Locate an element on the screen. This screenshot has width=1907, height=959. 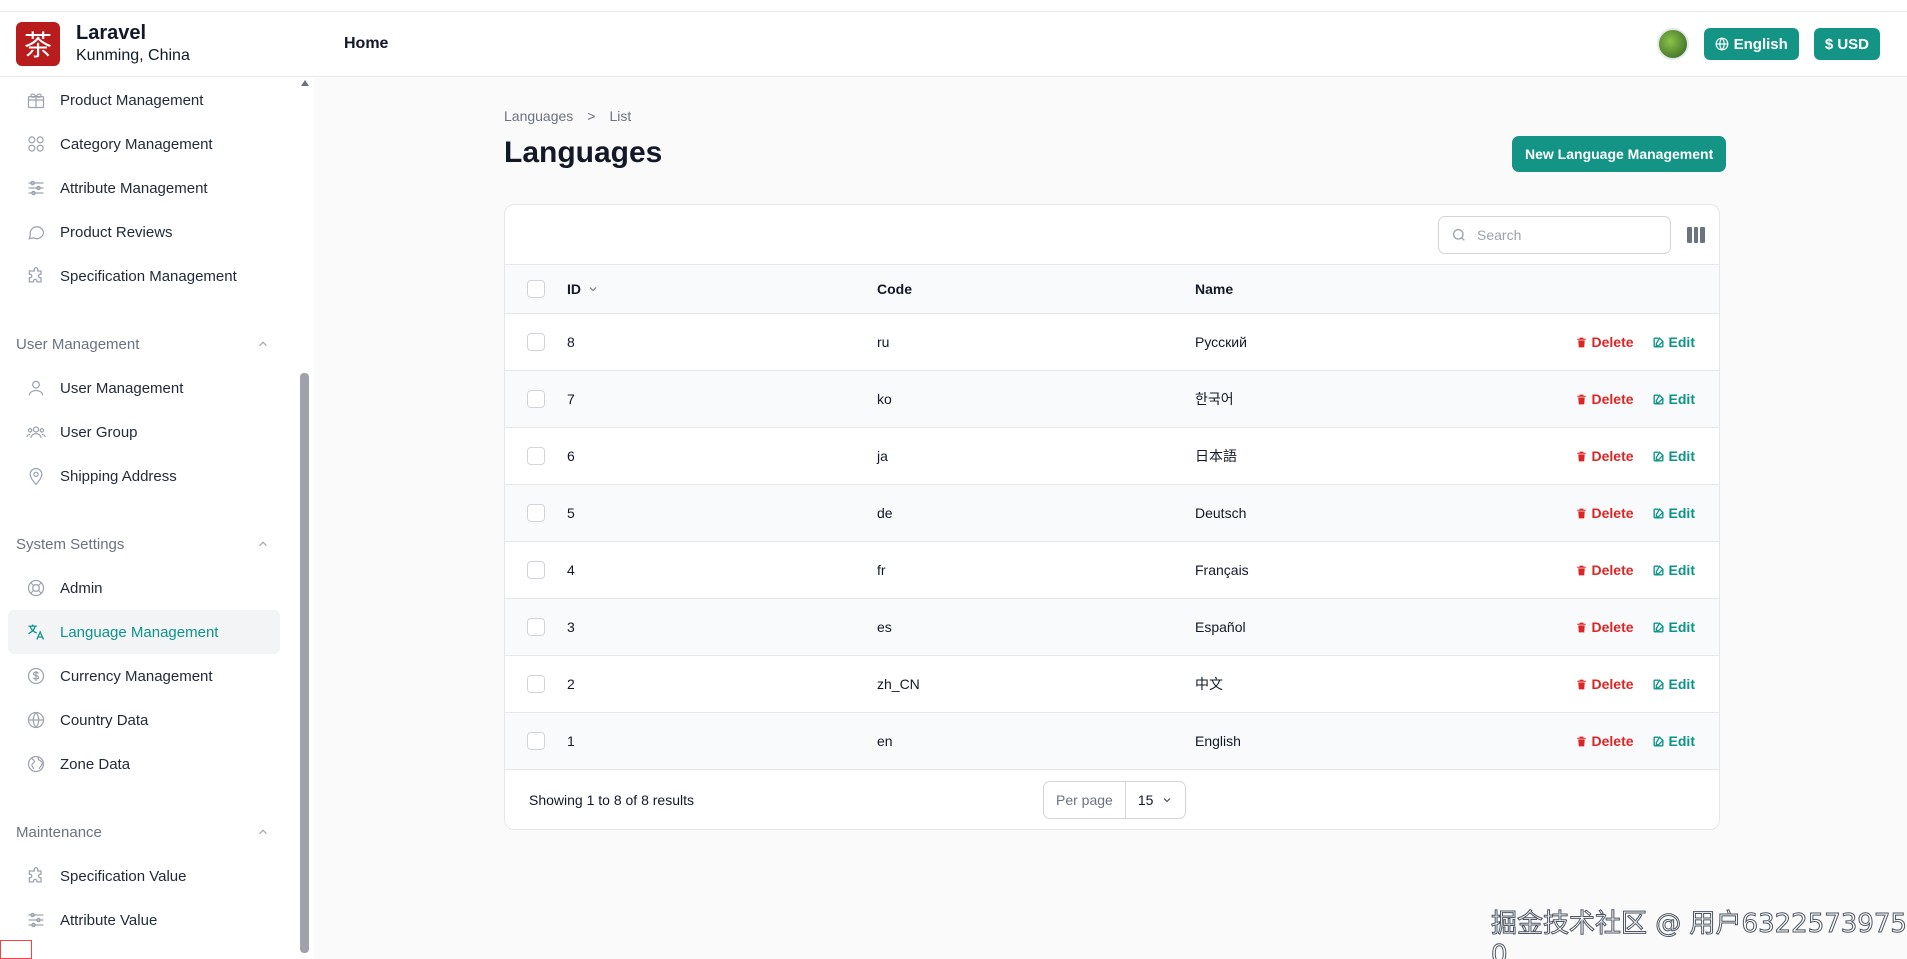
page-title: Languages is located at coordinates (583, 152).